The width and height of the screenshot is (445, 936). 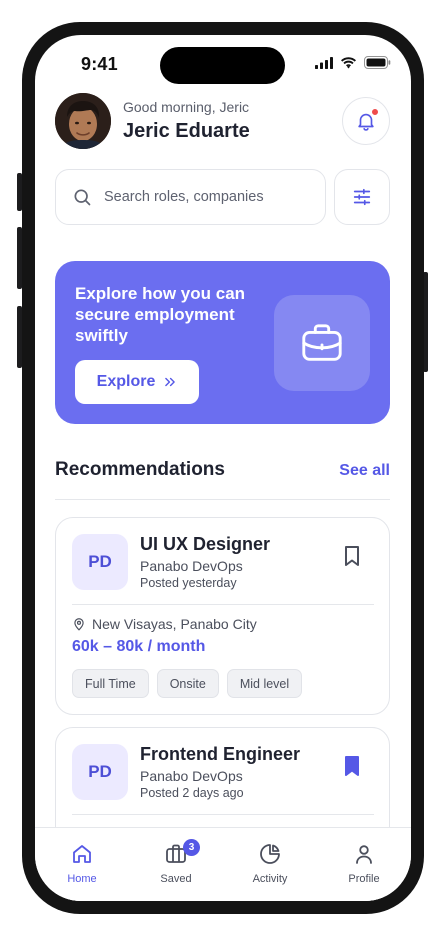 I want to click on filter-button, so click(x=362, y=197).